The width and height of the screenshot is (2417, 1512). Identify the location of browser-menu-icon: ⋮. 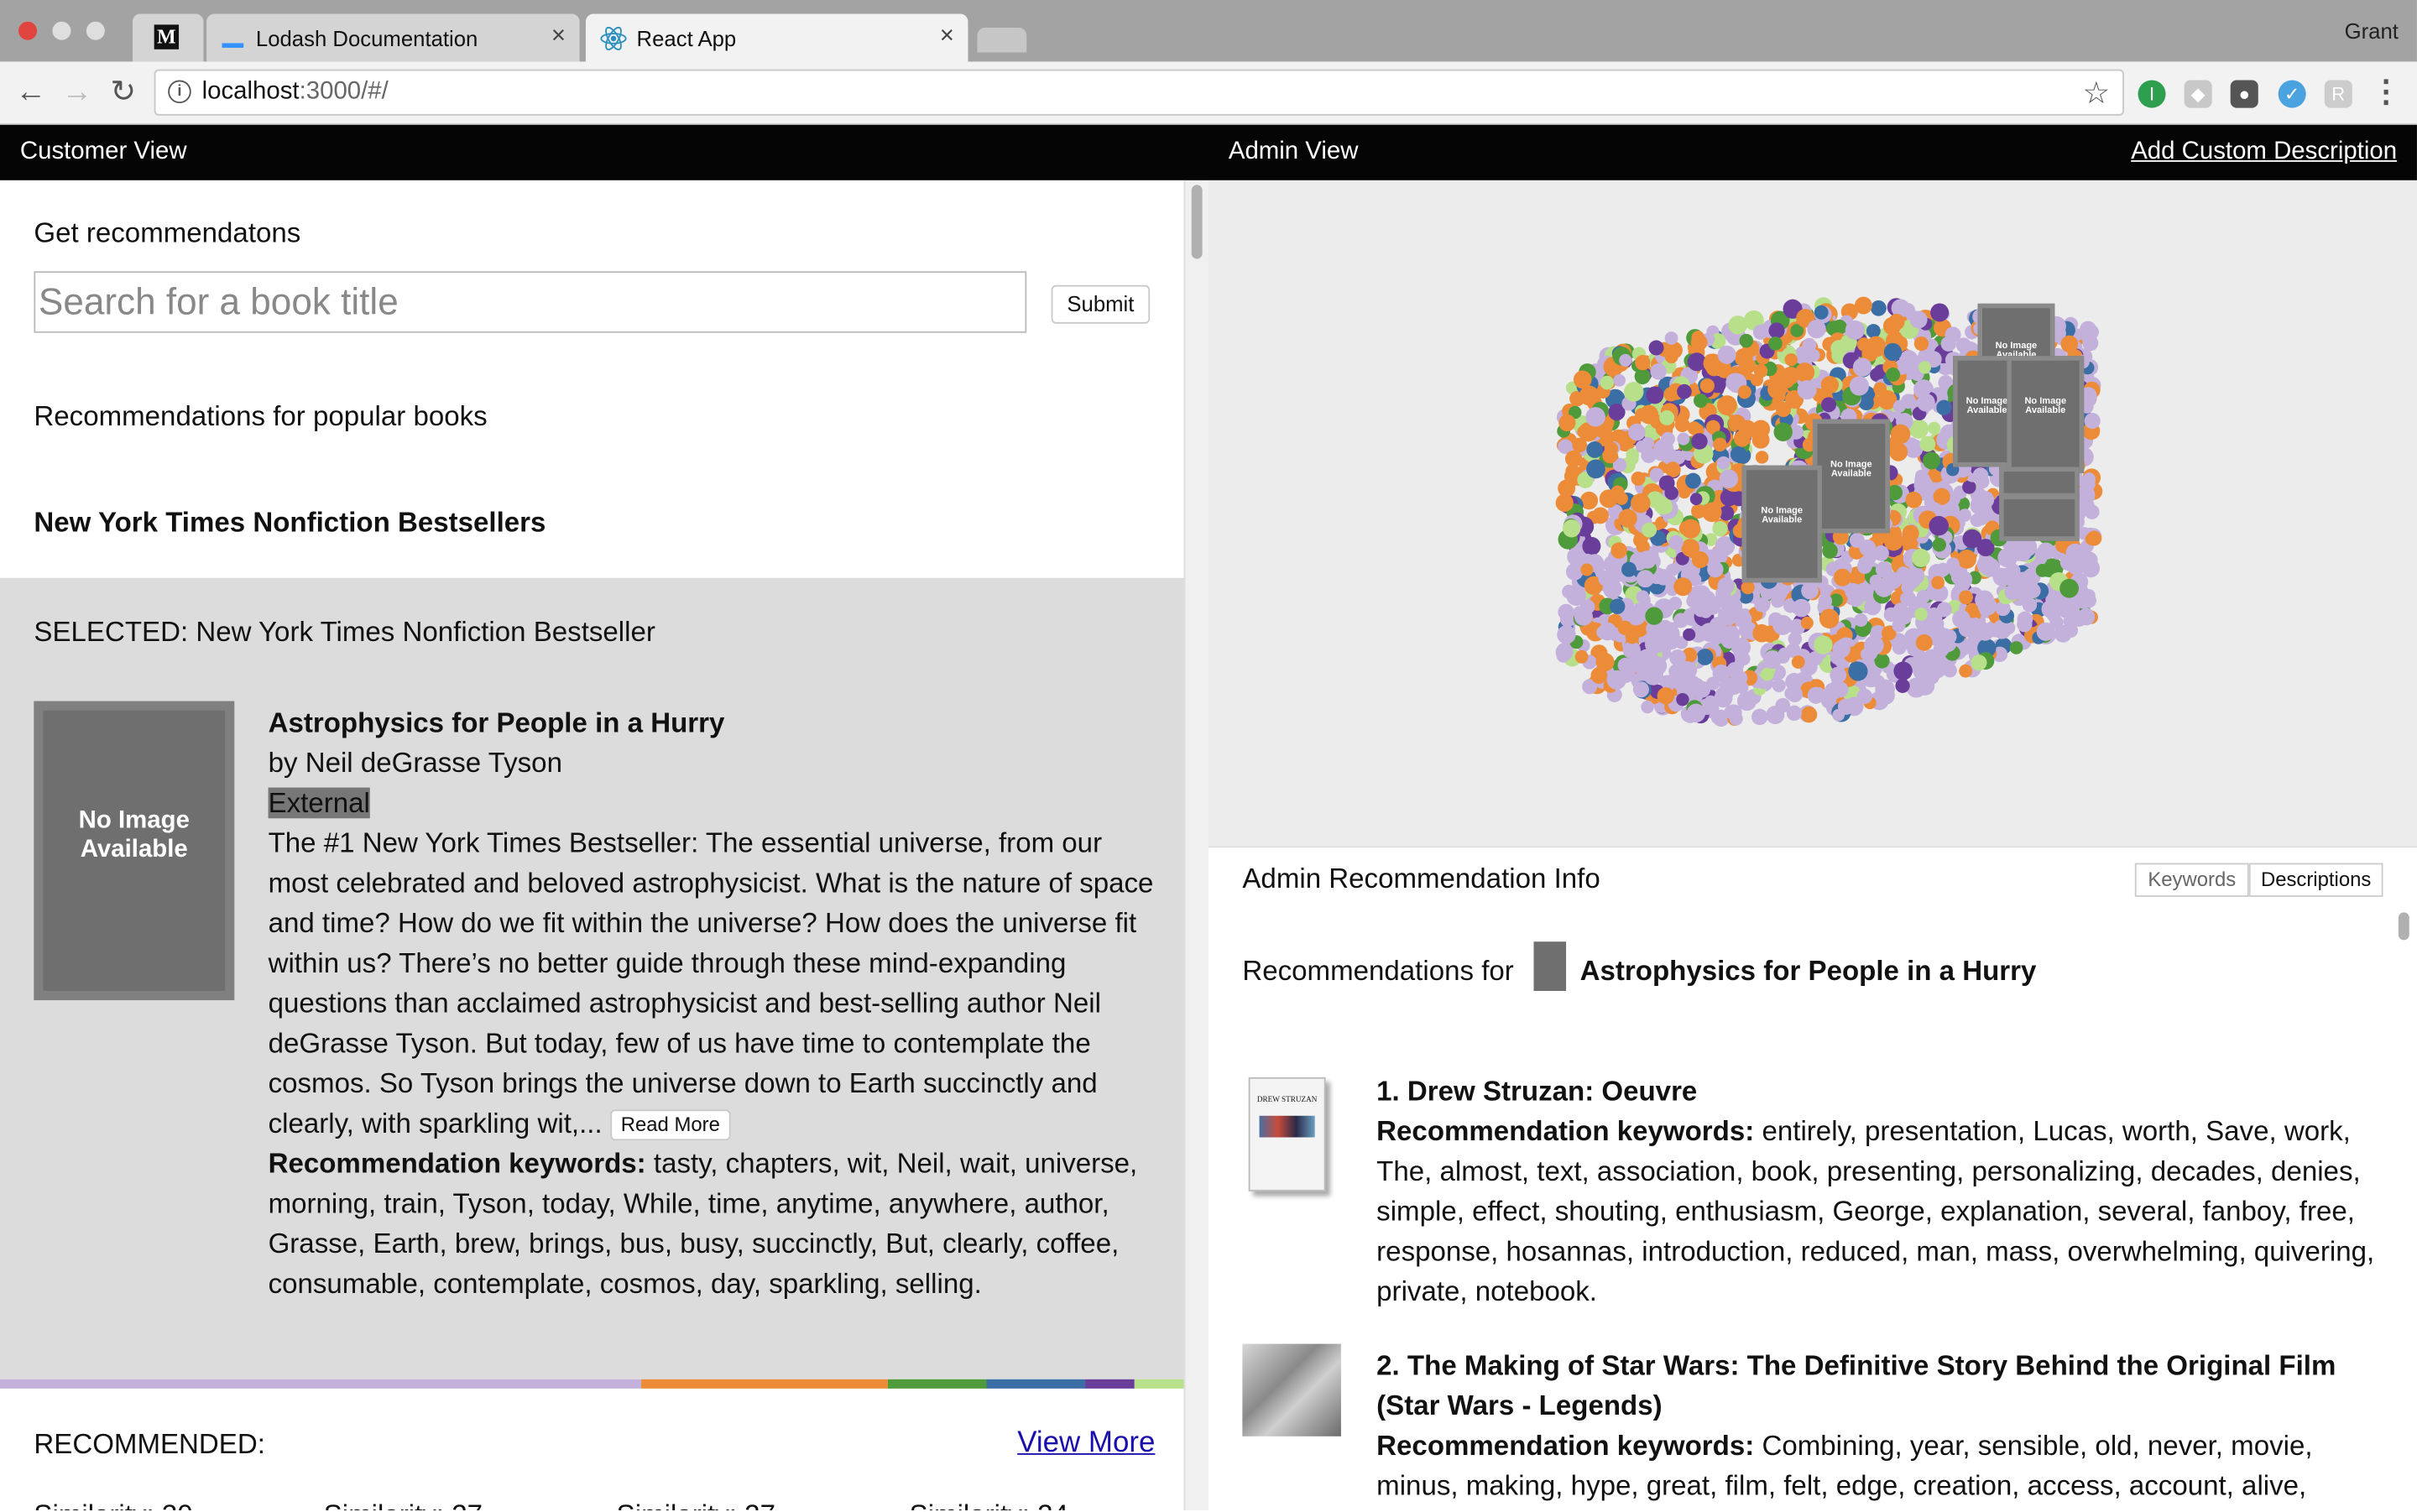
(2385, 93).